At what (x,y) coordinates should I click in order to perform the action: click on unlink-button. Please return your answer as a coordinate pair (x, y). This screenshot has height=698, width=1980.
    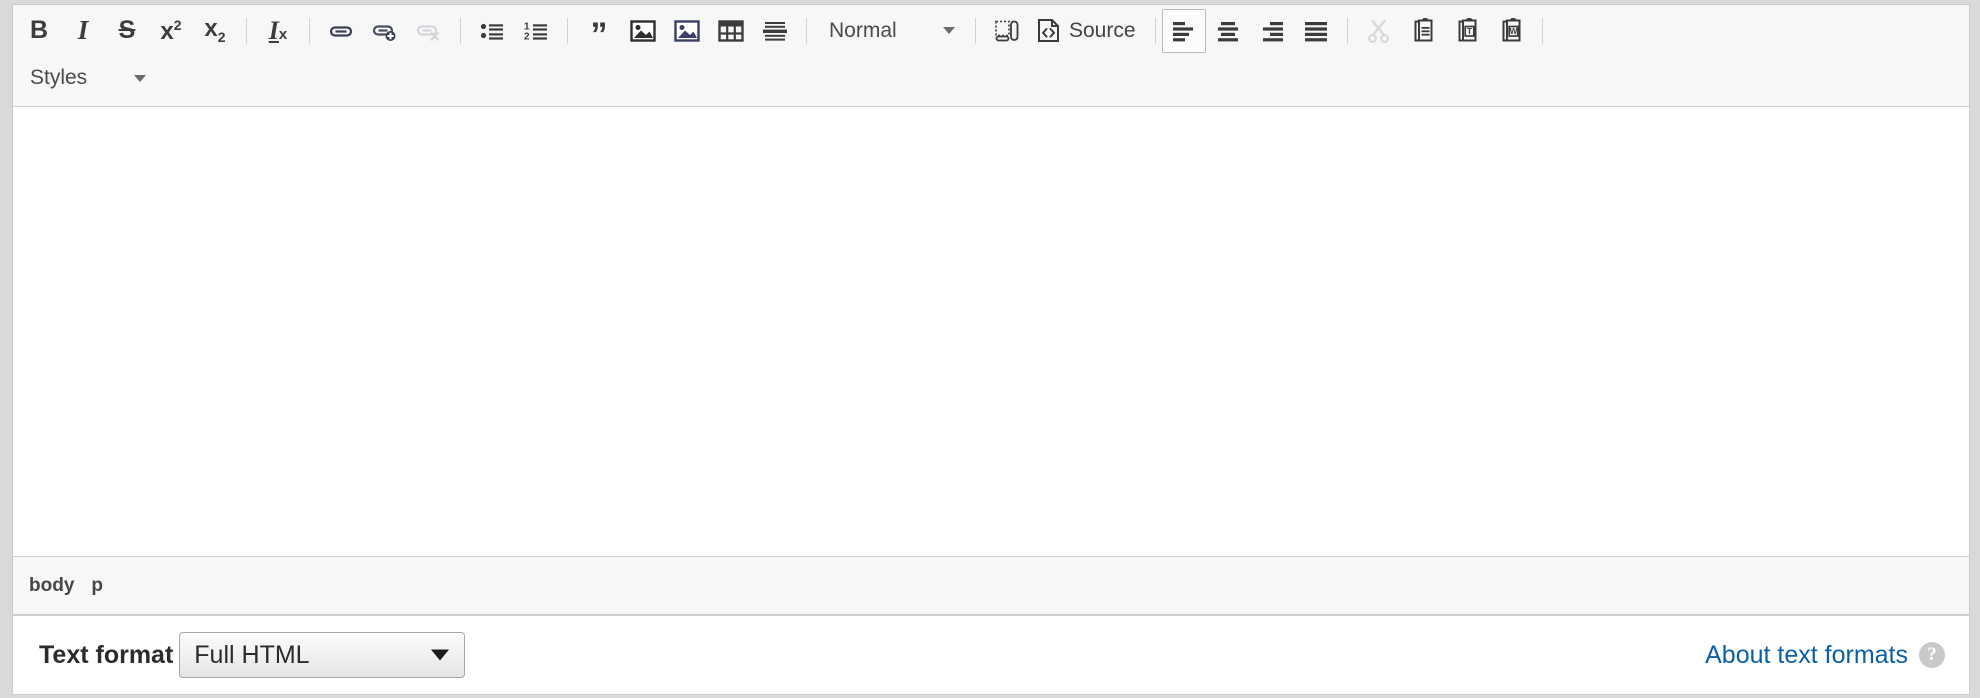
    Looking at the image, I should click on (429, 31).